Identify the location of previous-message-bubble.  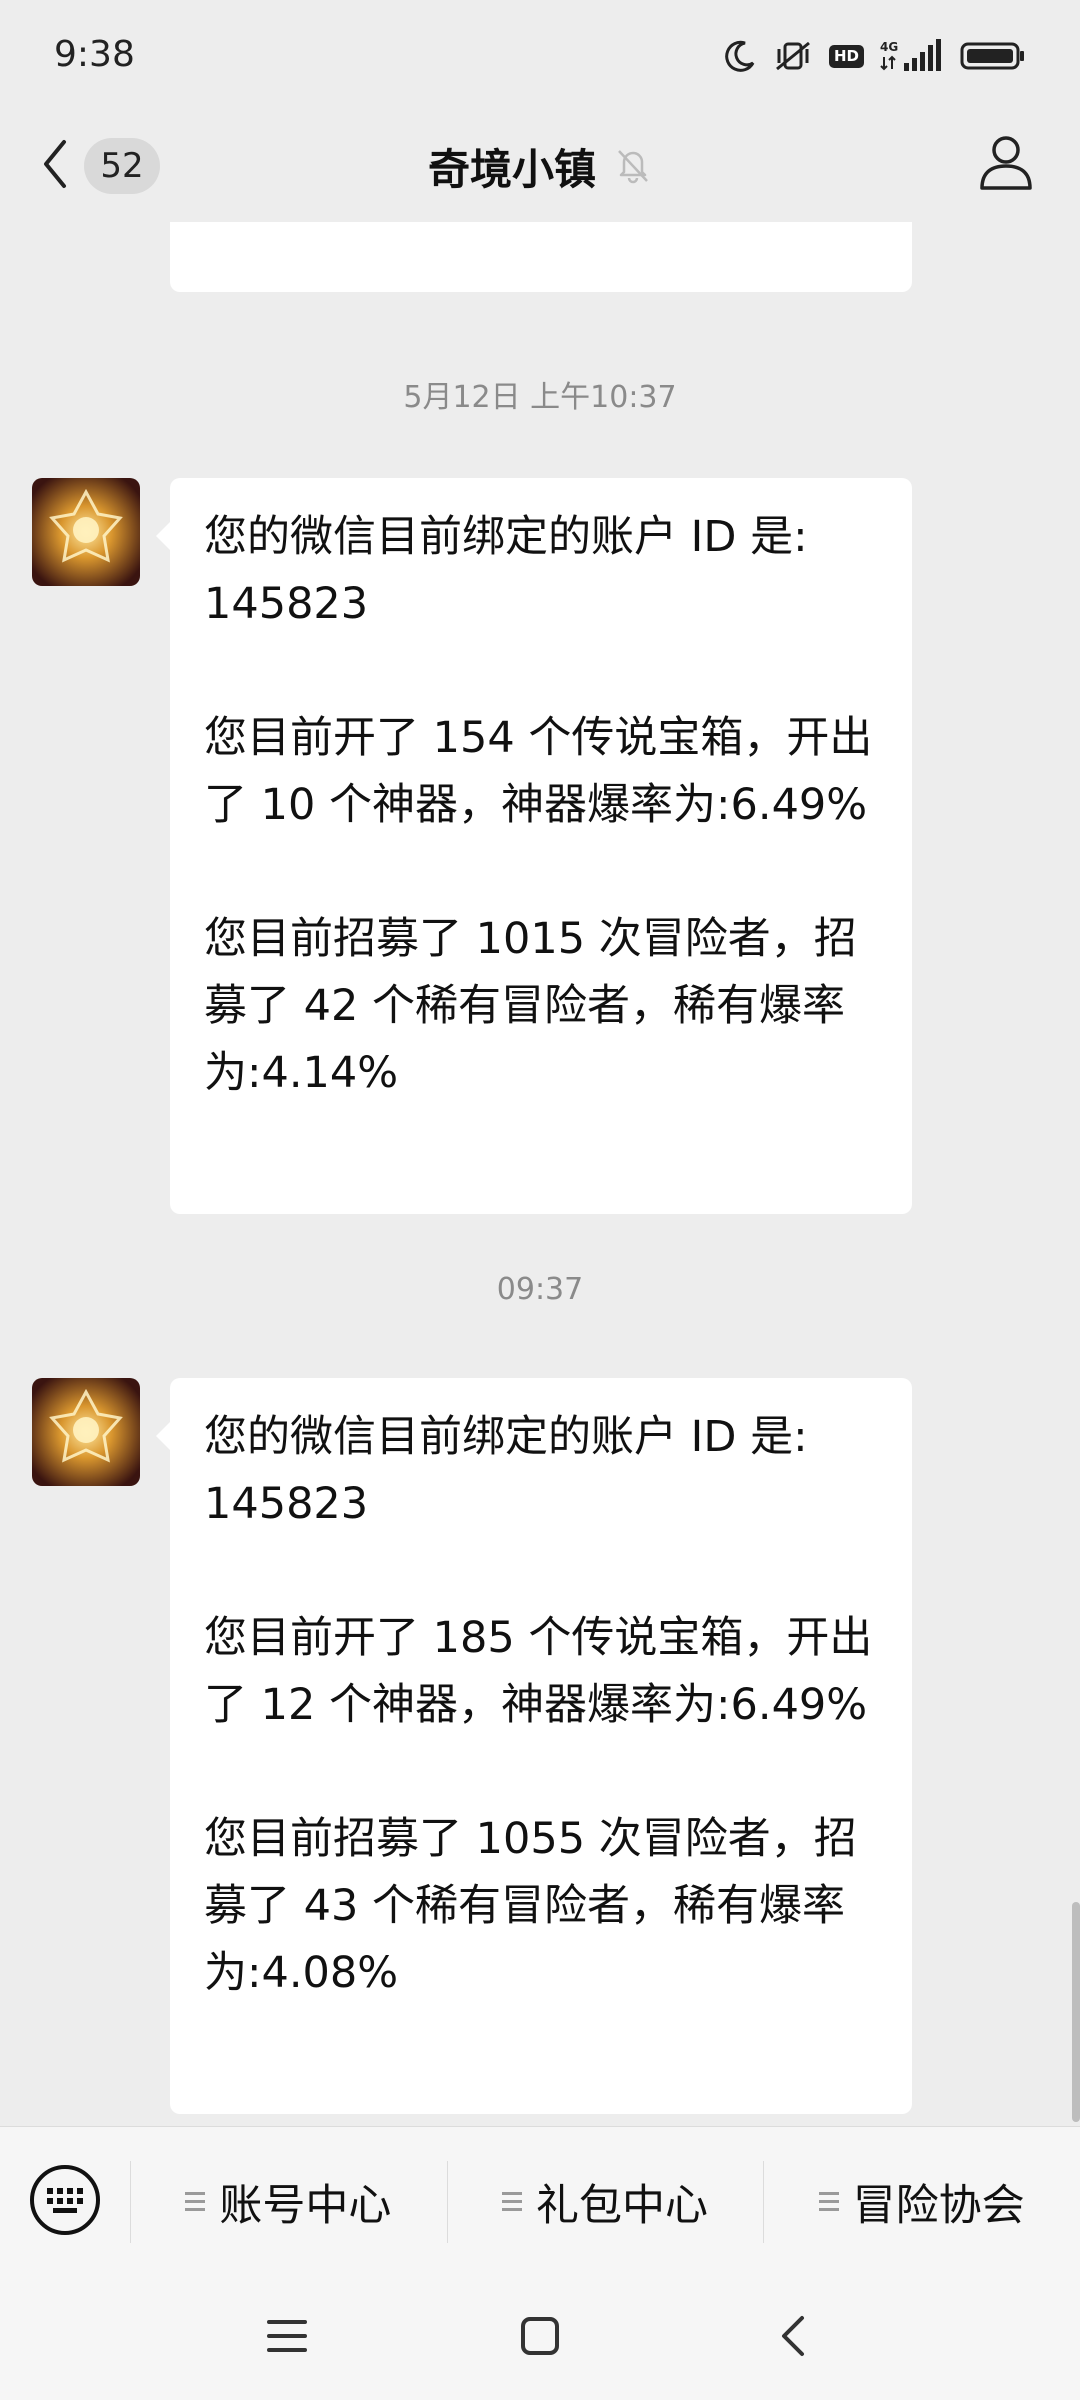
(541, 257).